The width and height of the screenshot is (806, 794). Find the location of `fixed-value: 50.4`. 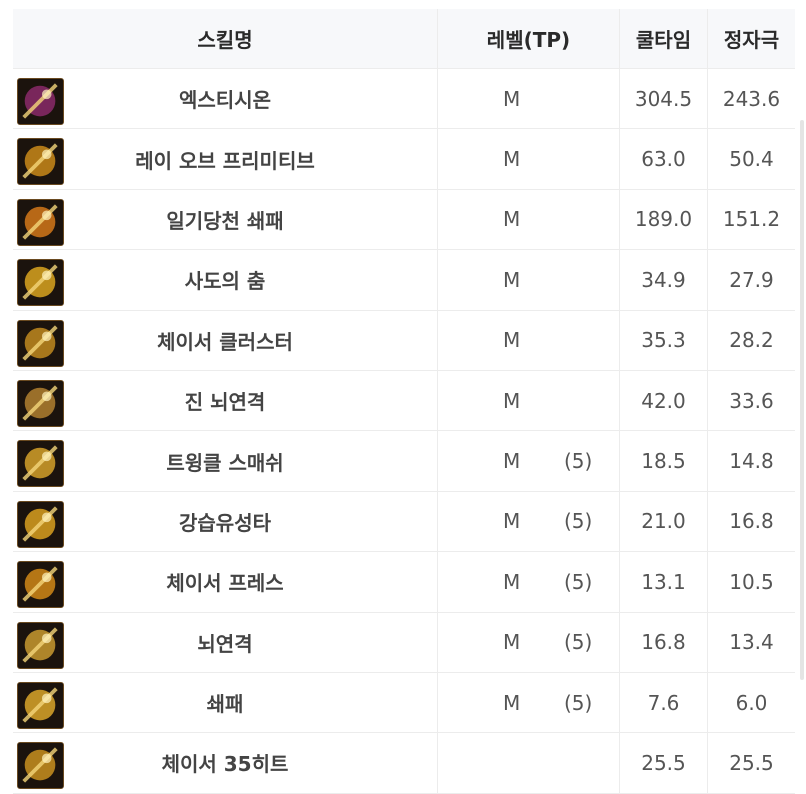

fixed-value: 50.4 is located at coordinates (751, 159).